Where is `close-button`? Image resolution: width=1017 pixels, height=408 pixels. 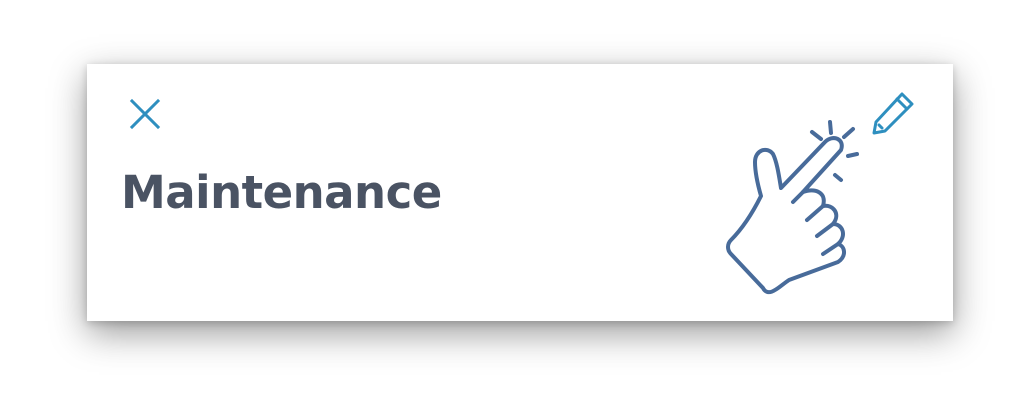 close-button is located at coordinates (145, 114).